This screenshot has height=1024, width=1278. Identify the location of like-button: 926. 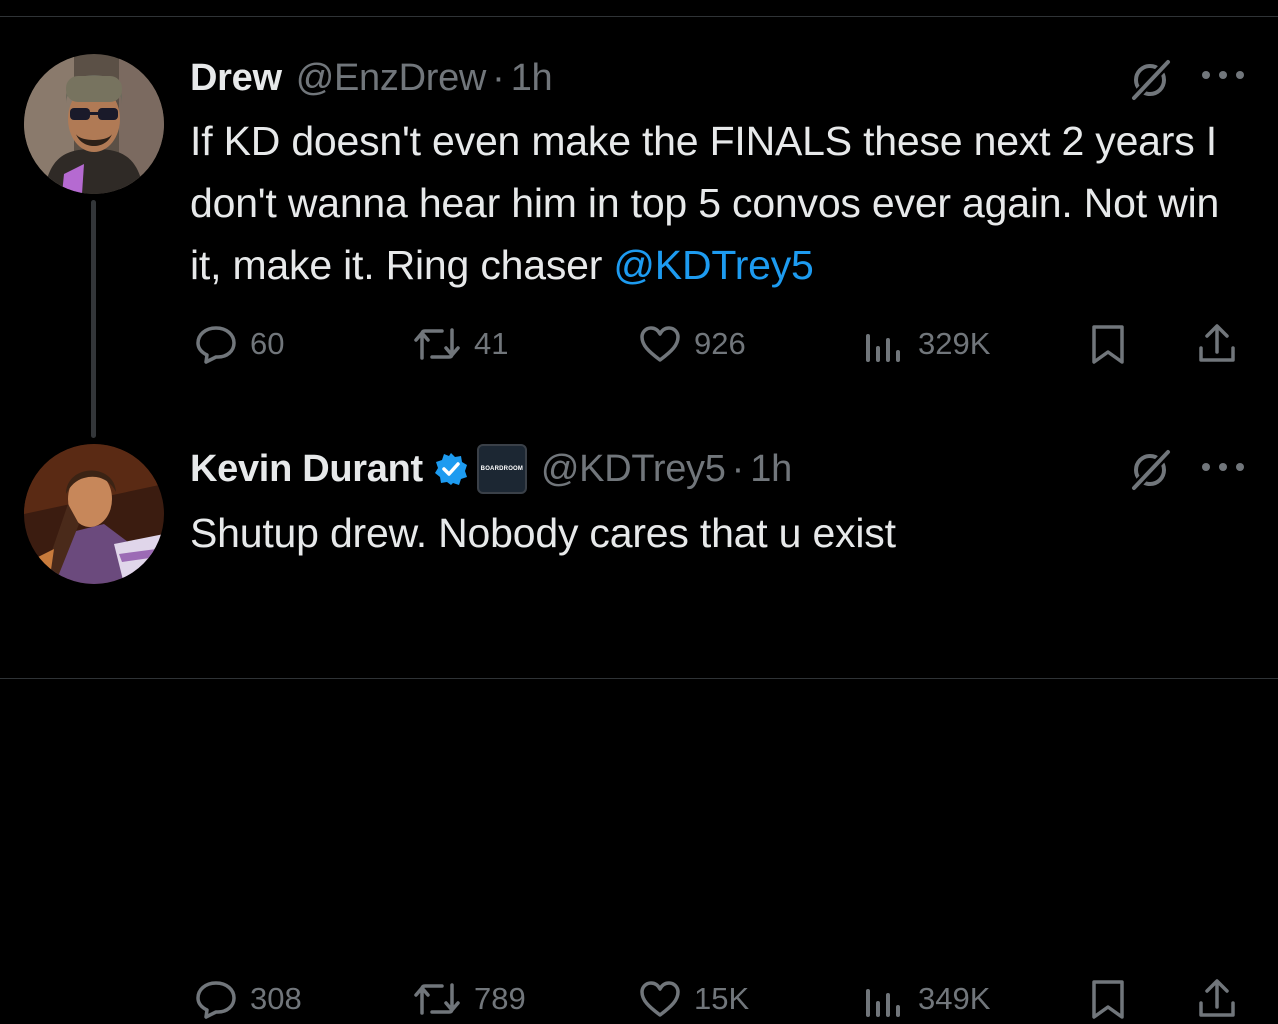
(692, 344).